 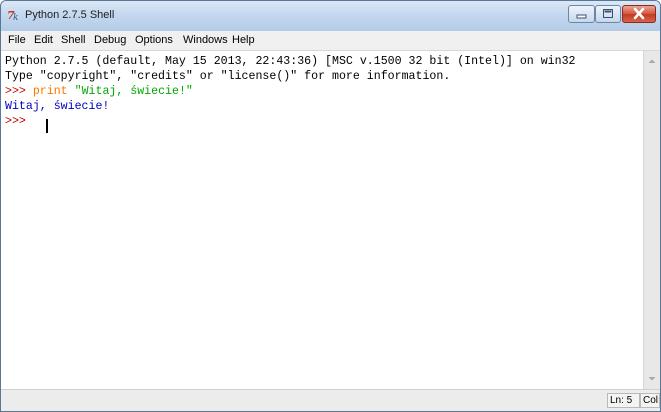 What do you see at coordinates (57, 106) in the screenshot?
I see `output-line: Witaj, świecie!` at bounding box center [57, 106].